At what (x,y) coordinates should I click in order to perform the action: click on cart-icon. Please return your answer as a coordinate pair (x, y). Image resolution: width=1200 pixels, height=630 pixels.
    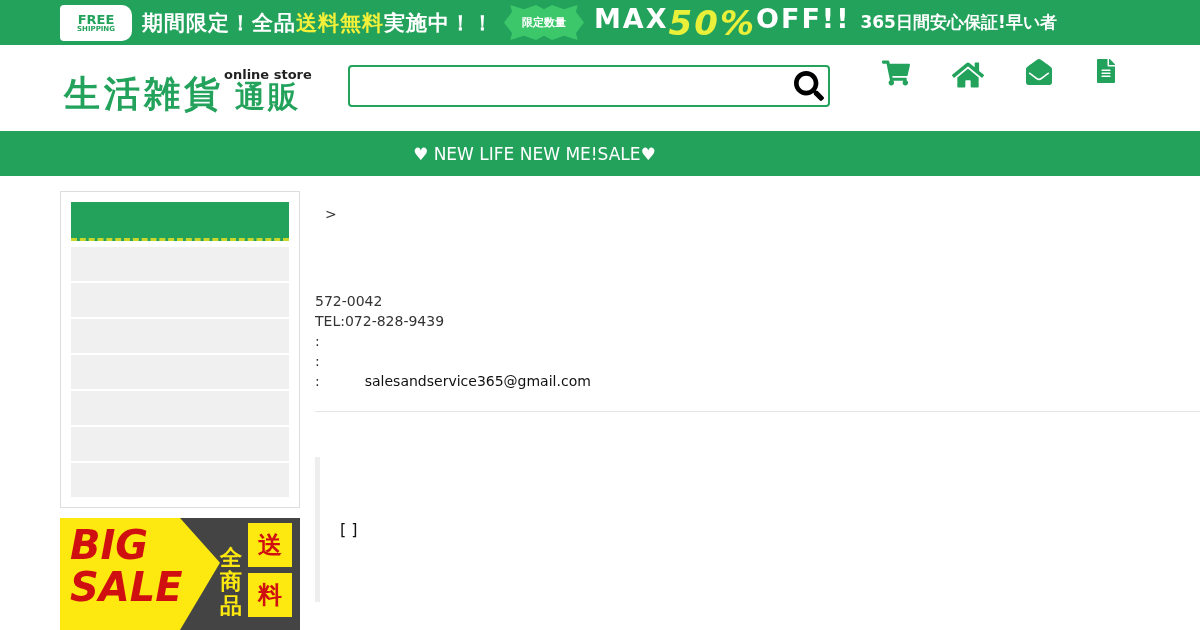
    Looking at the image, I should click on (895, 73).